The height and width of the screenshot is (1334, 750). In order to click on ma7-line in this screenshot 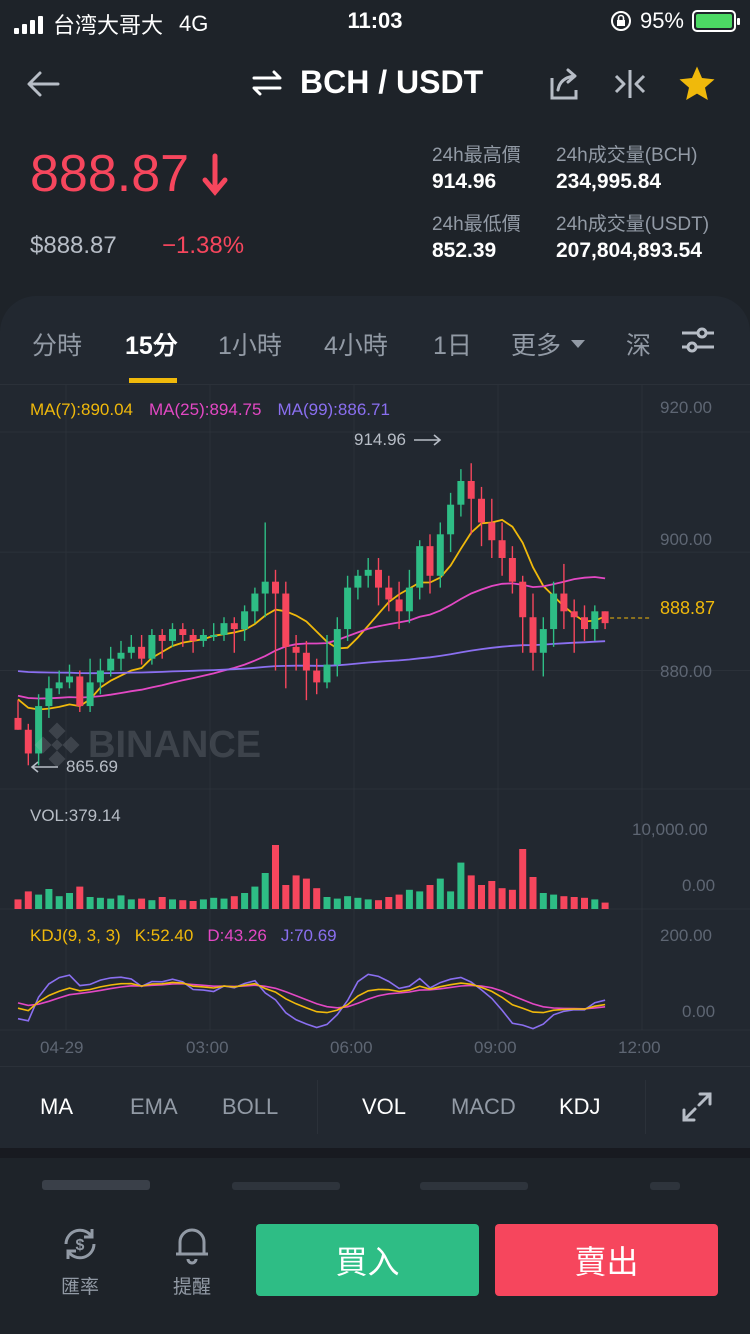, I will do `click(311, 614)`.